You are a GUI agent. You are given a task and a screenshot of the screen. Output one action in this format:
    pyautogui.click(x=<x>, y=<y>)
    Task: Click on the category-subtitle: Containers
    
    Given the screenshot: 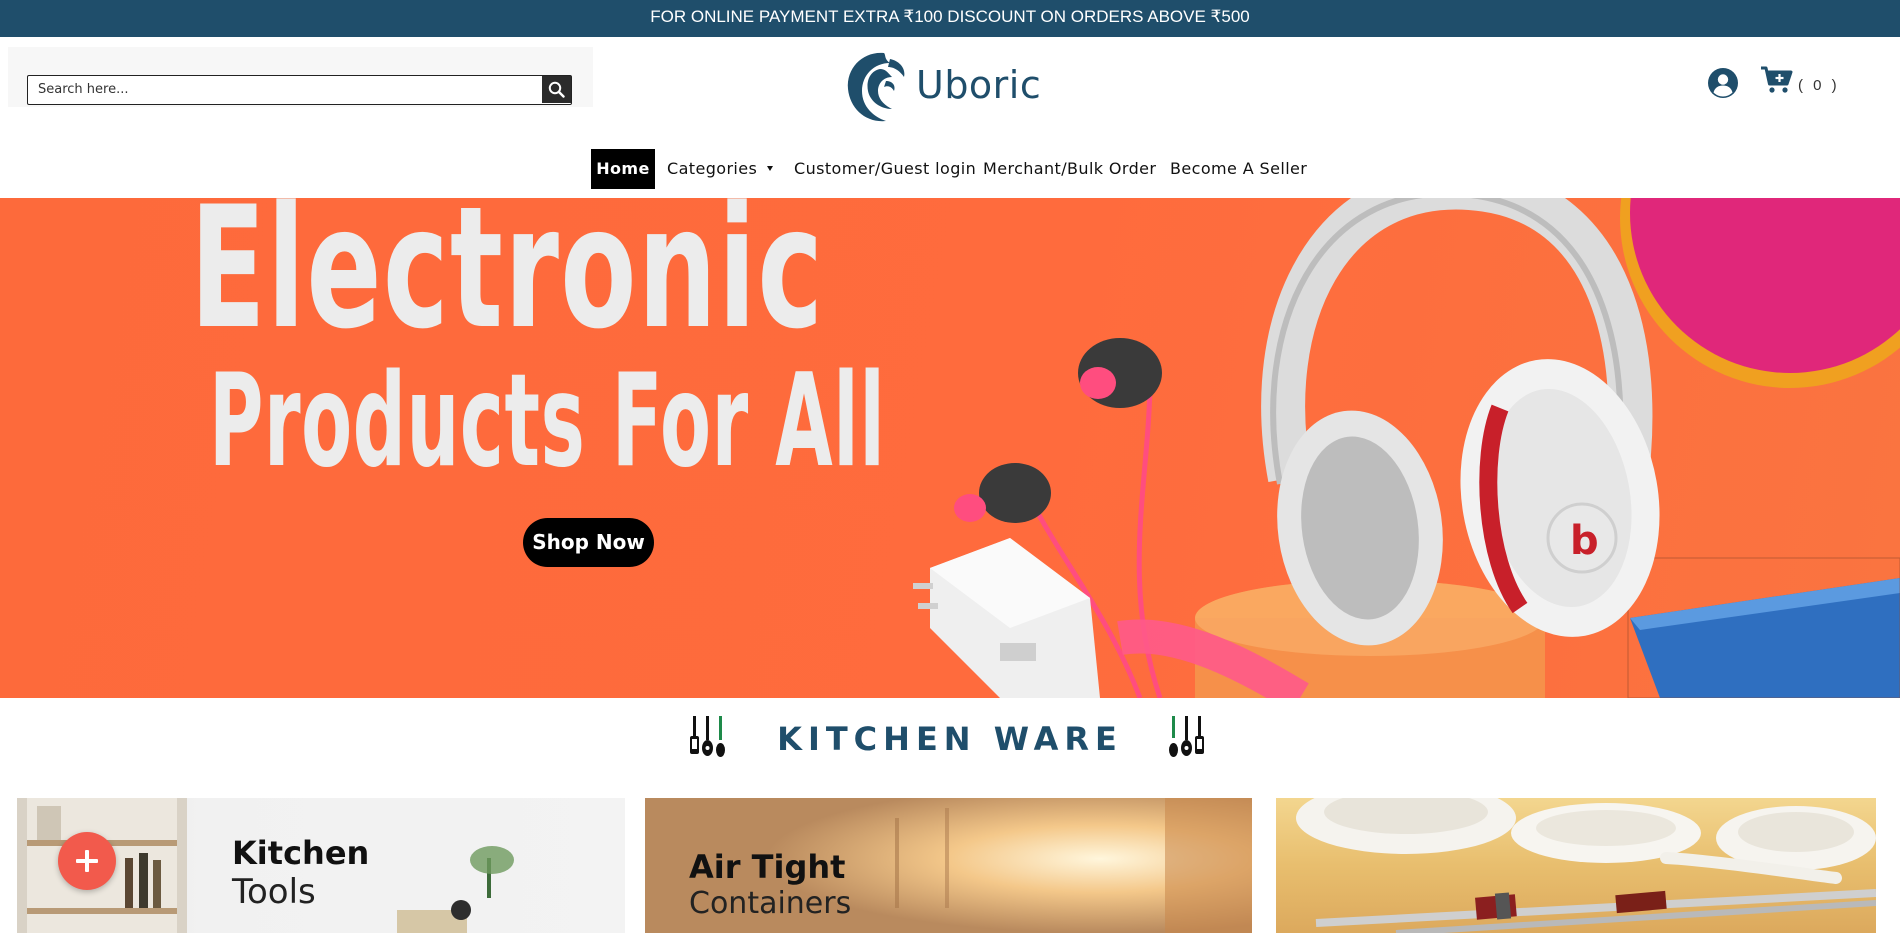 What is the action you would take?
    pyautogui.click(x=770, y=903)
    